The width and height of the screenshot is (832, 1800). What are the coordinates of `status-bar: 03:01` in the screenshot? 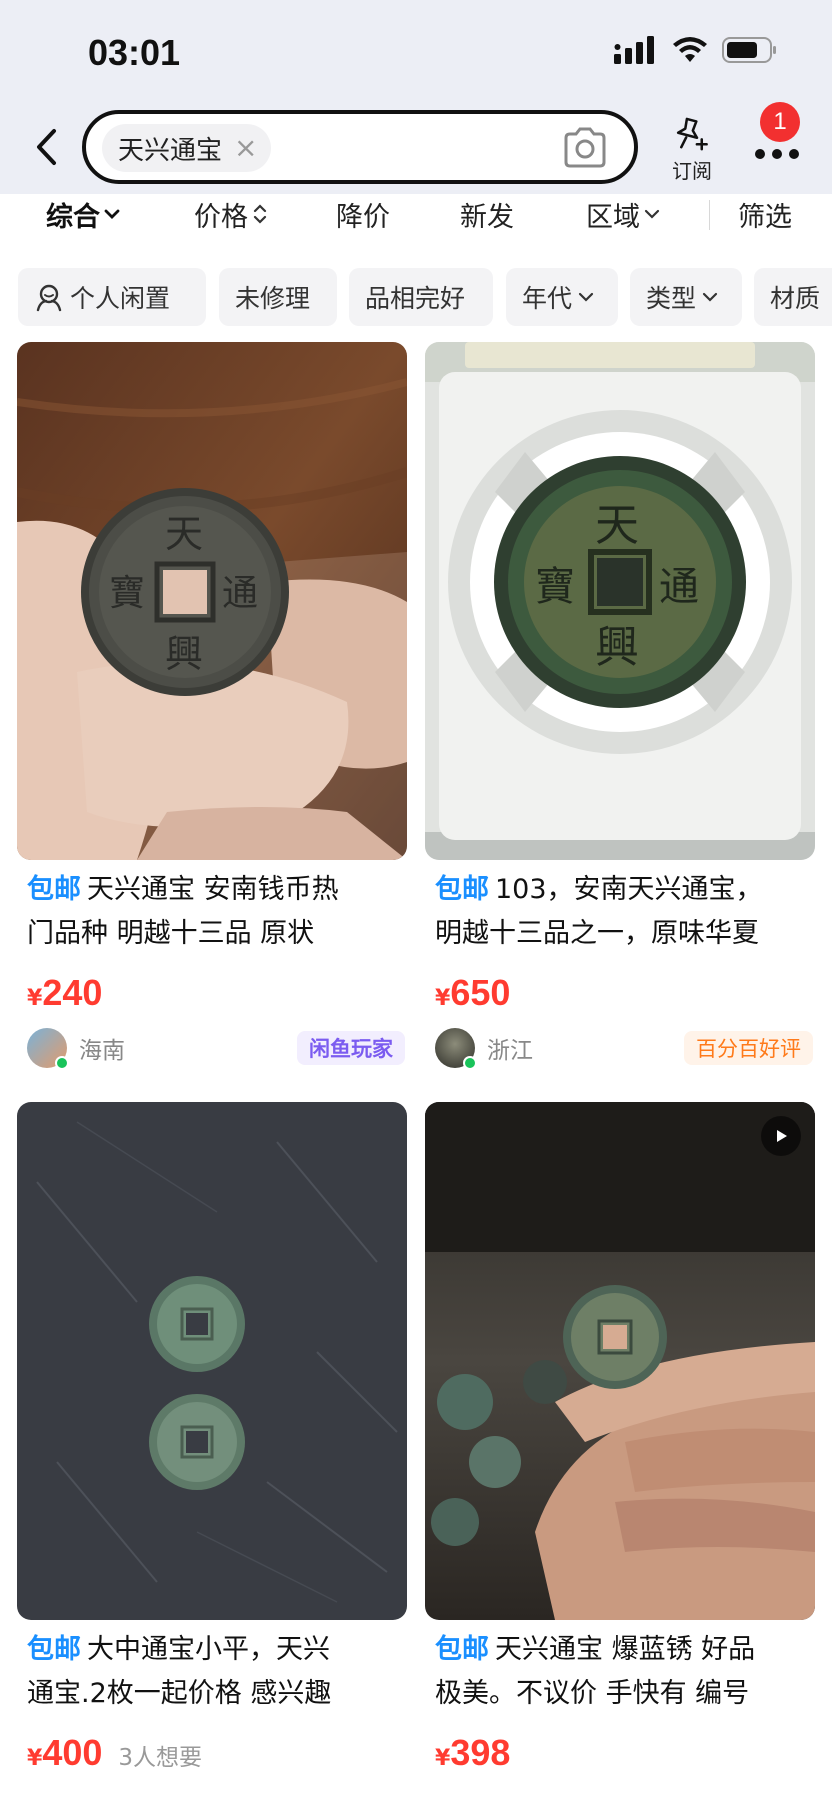 It's located at (416, 50).